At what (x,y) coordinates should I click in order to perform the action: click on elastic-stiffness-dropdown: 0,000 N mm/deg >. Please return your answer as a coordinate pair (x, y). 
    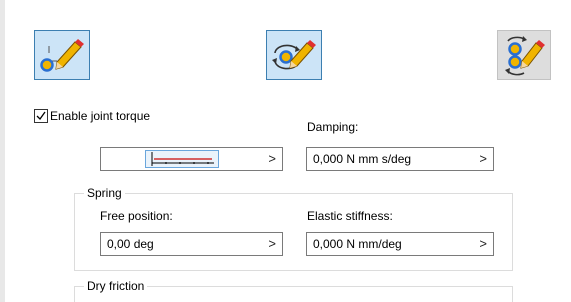
    Looking at the image, I should click on (400, 244).